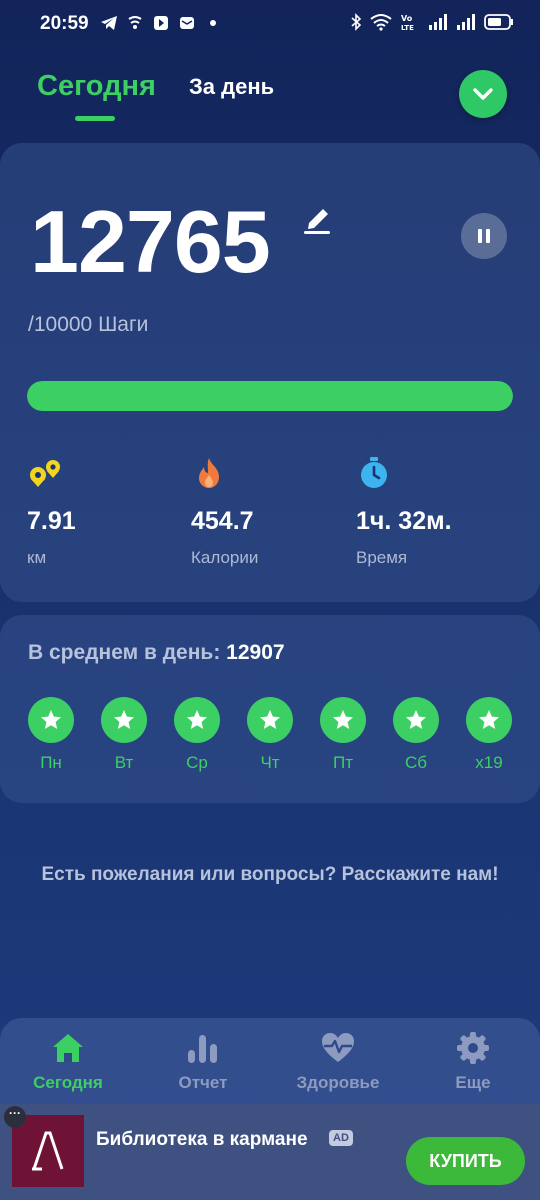 The width and height of the screenshot is (540, 1200). I want to click on pause-button, so click(484, 236).